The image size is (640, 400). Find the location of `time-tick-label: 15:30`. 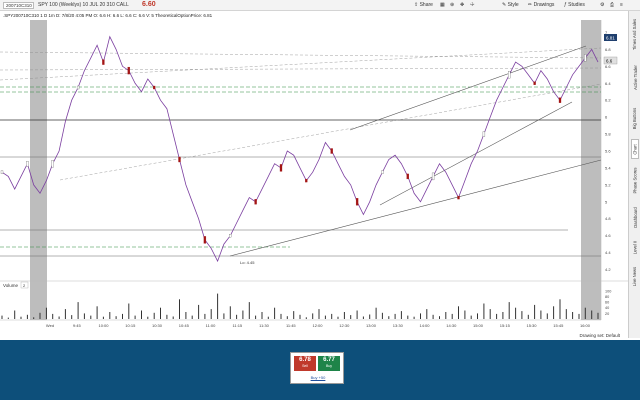

time-tick-label: 15:30 is located at coordinates (531, 325).